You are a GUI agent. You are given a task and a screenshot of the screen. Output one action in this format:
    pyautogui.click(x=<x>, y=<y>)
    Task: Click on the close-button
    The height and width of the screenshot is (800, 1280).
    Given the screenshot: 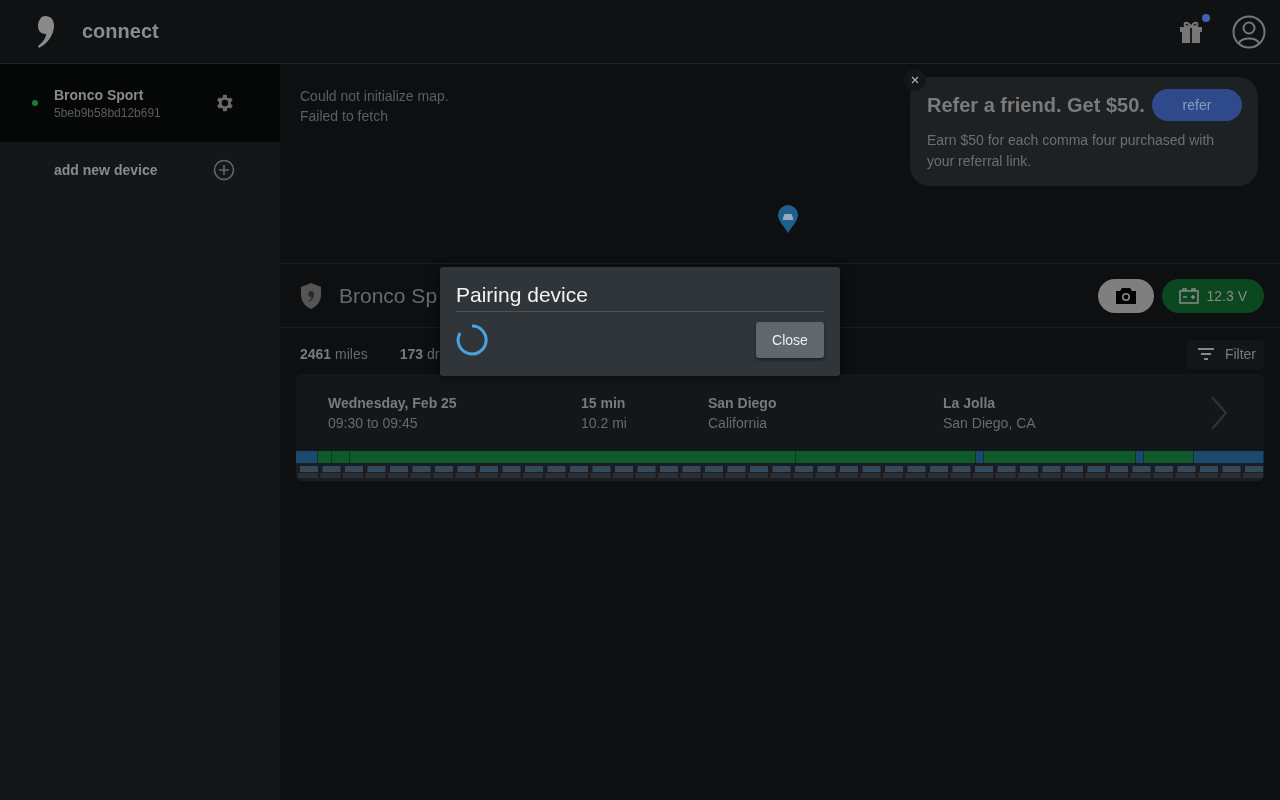 What is the action you would take?
    pyautogui.click(x=915, y=80)
    